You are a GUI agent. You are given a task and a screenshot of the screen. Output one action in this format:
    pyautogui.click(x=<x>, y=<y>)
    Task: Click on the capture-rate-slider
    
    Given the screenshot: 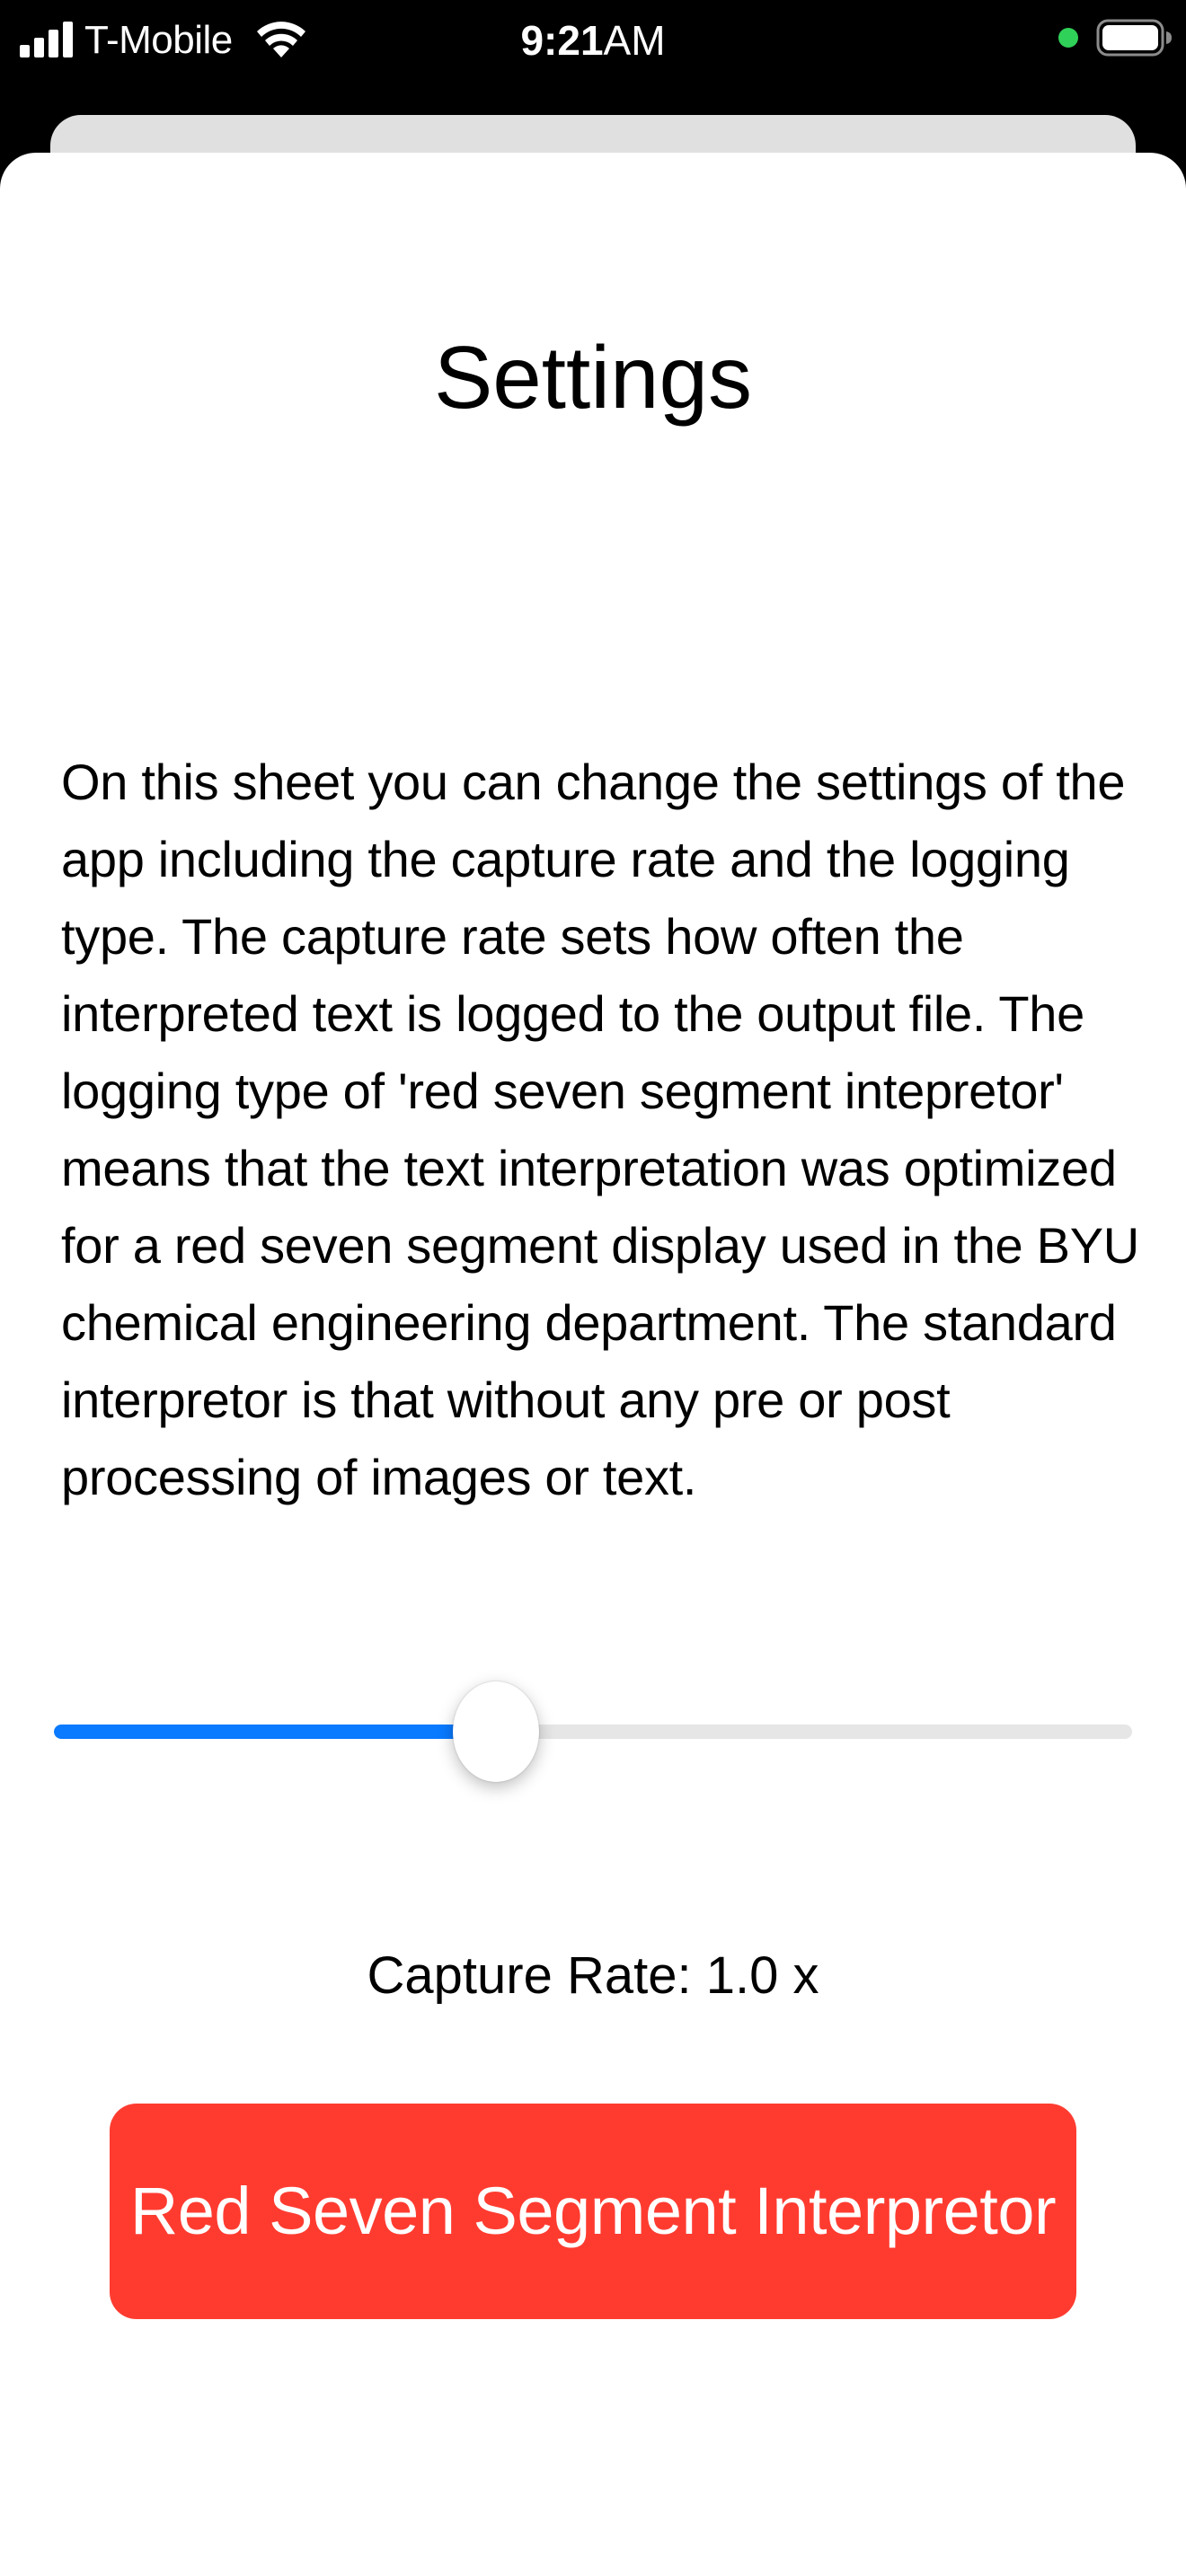 What is the action you would take?
    pyautogui.click(x=593, y=1731)
    